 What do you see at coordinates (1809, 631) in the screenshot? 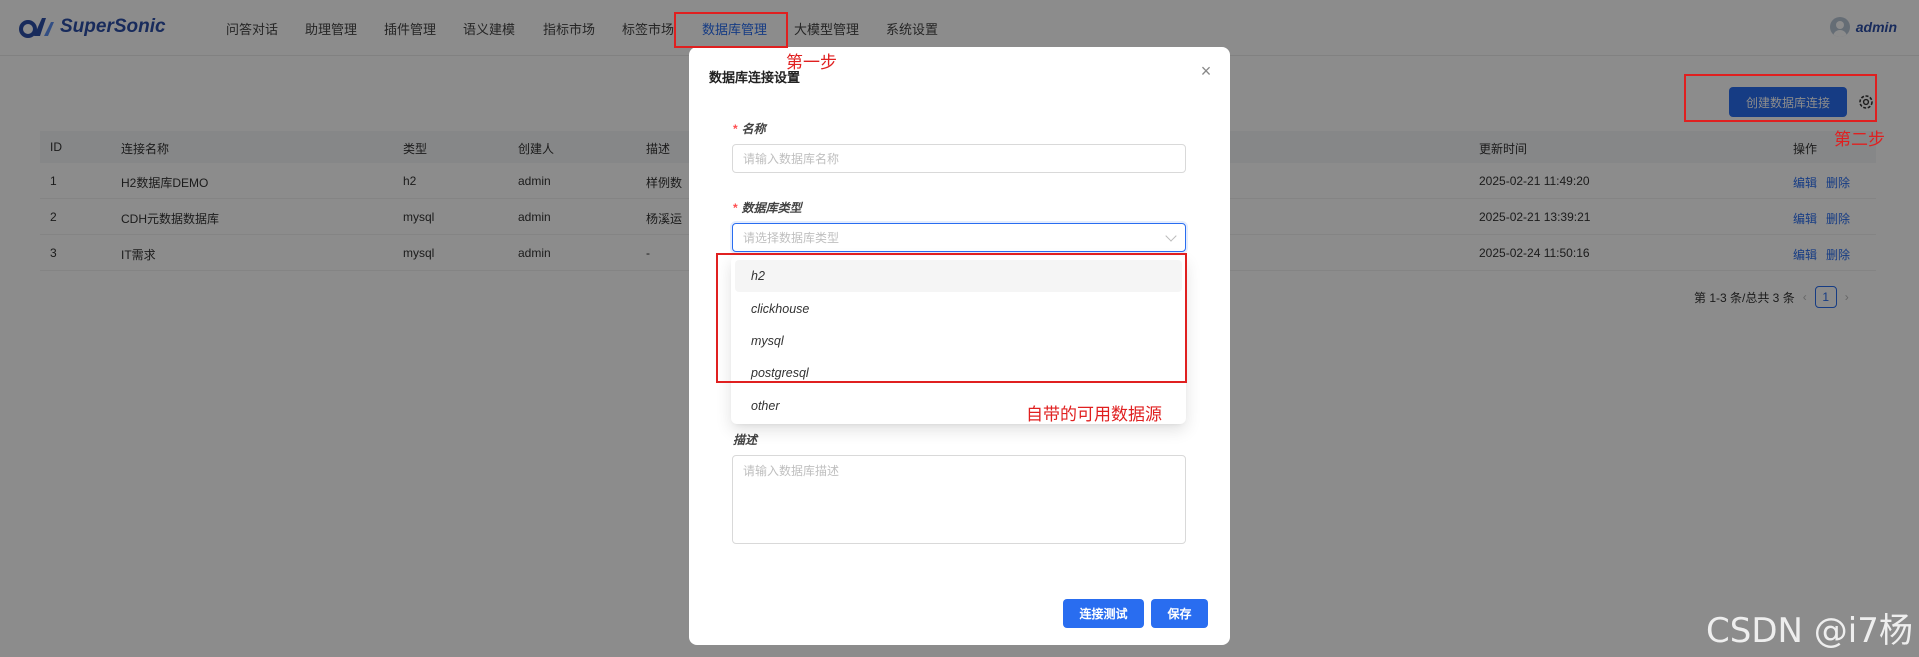
I see `watermark: CSDN @i7杨` at bounding box center [1809, 631].